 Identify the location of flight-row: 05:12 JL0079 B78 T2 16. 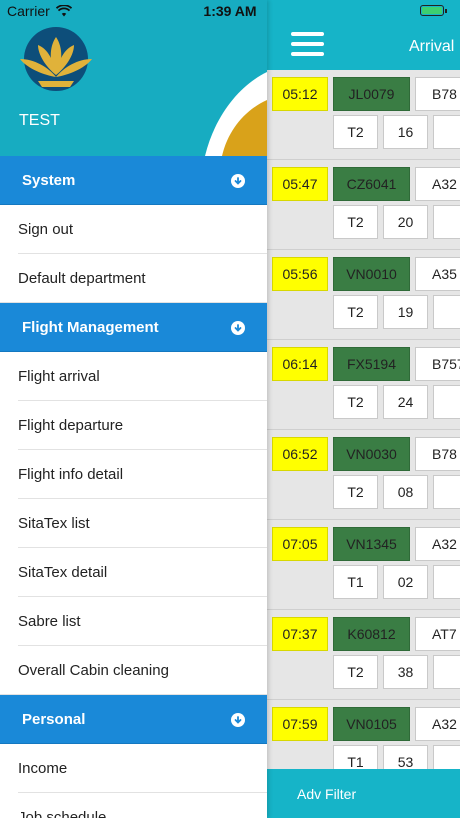
(363, 115).